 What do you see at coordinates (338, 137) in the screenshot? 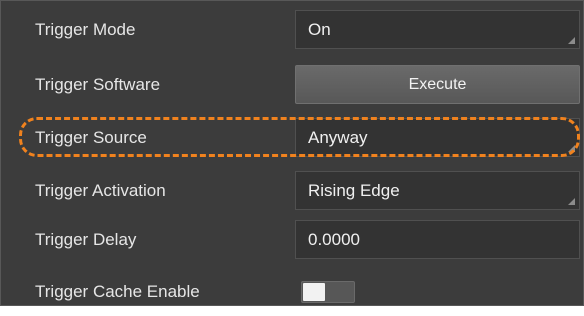
I see `trigger-source-value: Anyway` at bounding box center [338, 137].